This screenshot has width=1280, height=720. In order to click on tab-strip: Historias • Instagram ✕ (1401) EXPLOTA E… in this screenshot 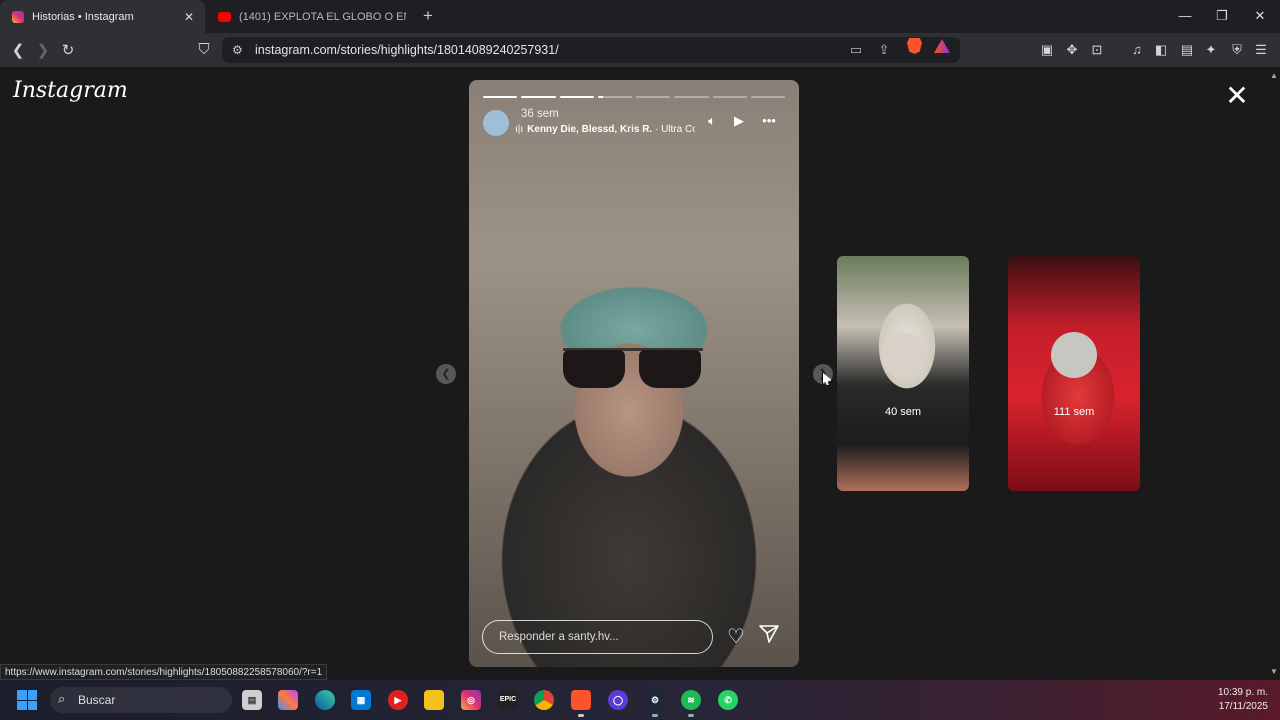, I will do `click(640, 16)`.